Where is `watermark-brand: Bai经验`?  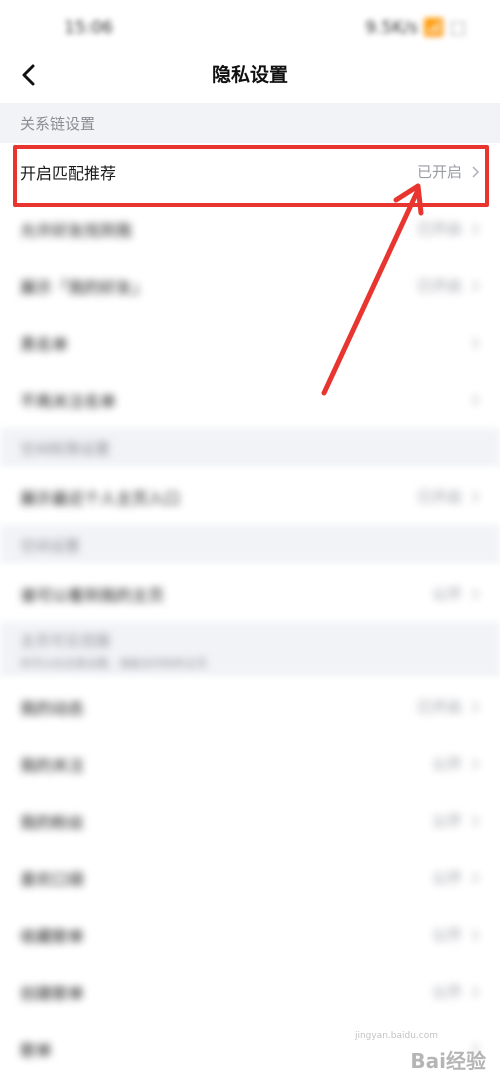 watermark-brand: Bai经验 is located at coordinates (448, 1061).